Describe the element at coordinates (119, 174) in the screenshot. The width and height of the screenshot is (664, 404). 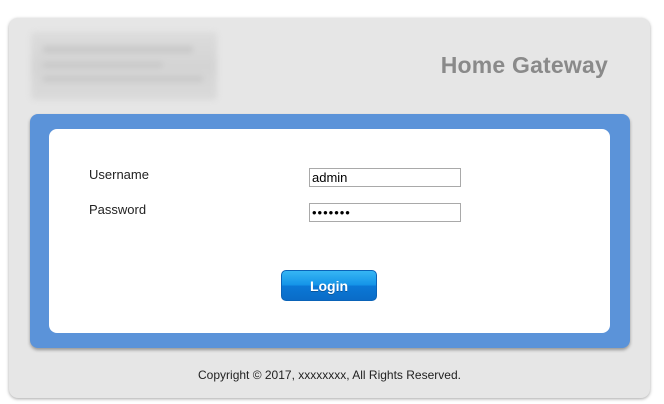
I see `username-label: Username` at that location.